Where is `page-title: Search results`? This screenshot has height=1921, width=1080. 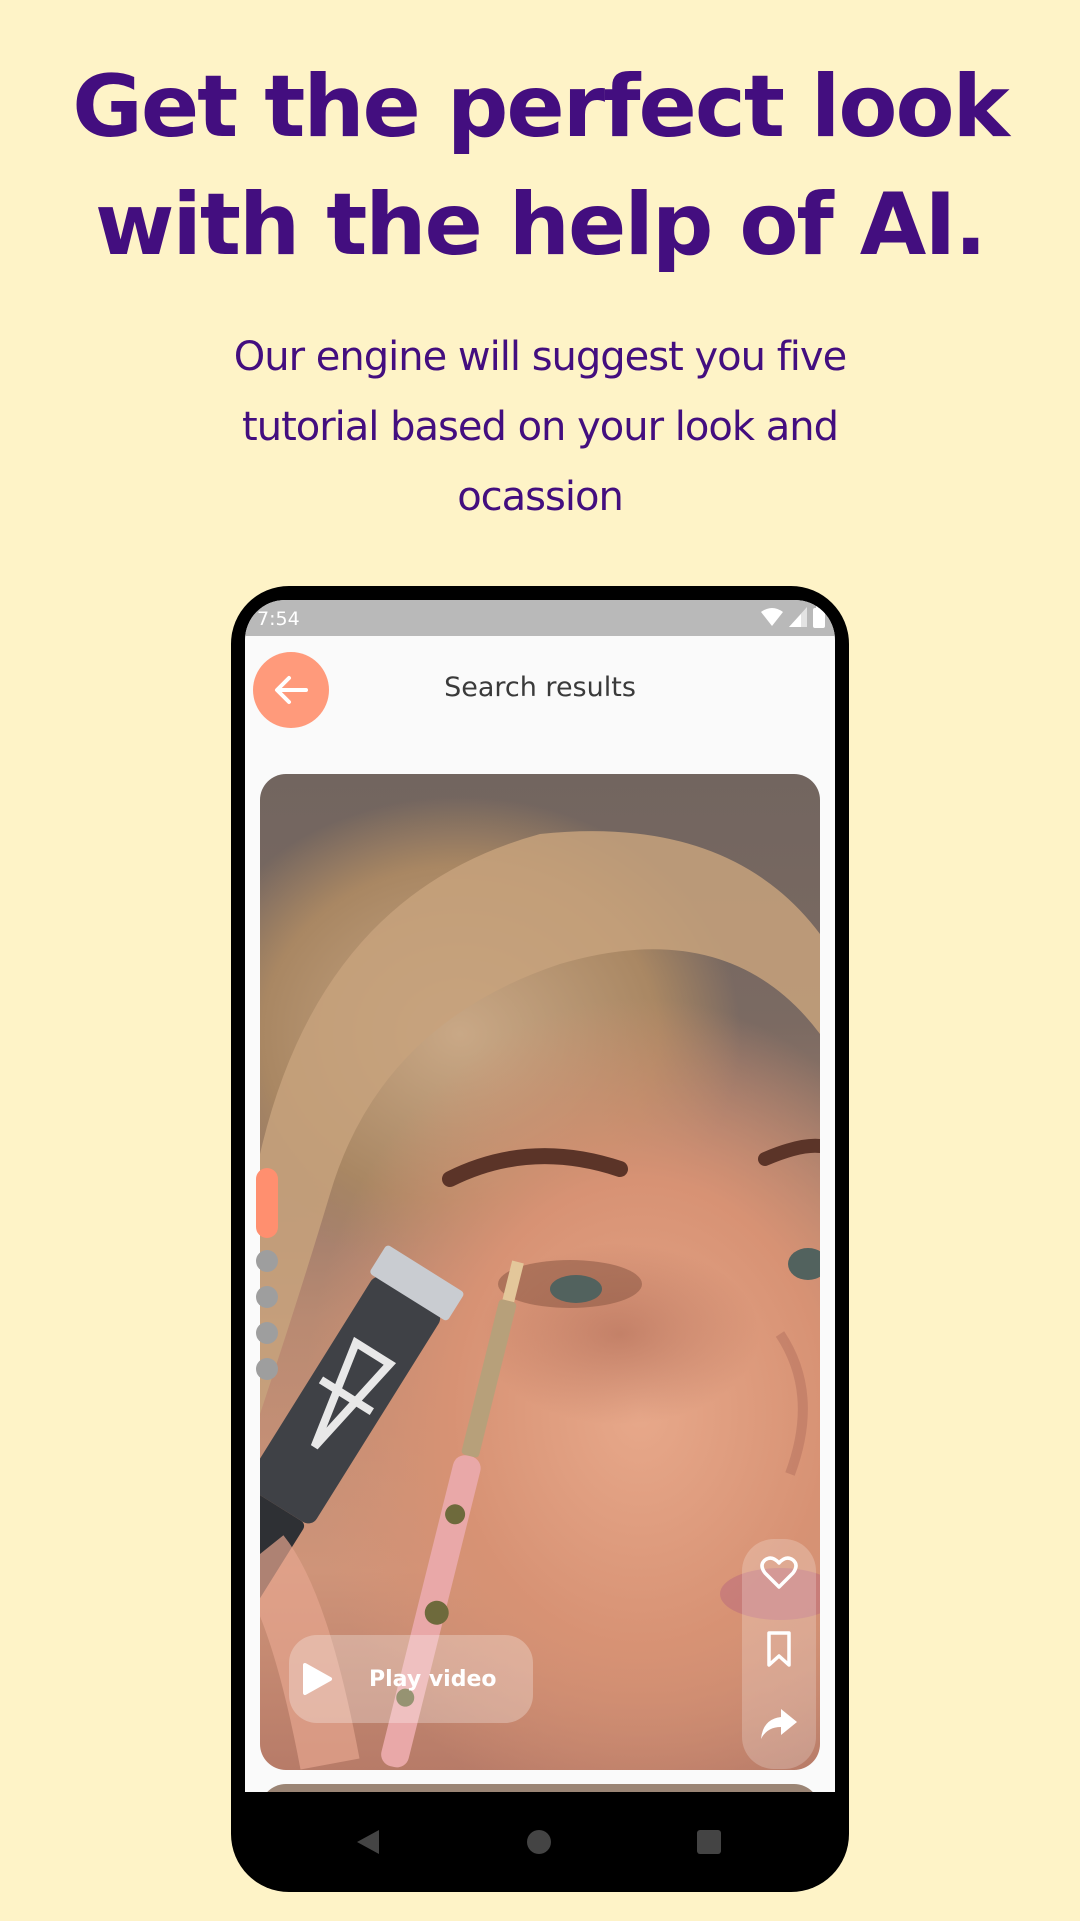
page-title: Search results is located at coordinates (540, 687).